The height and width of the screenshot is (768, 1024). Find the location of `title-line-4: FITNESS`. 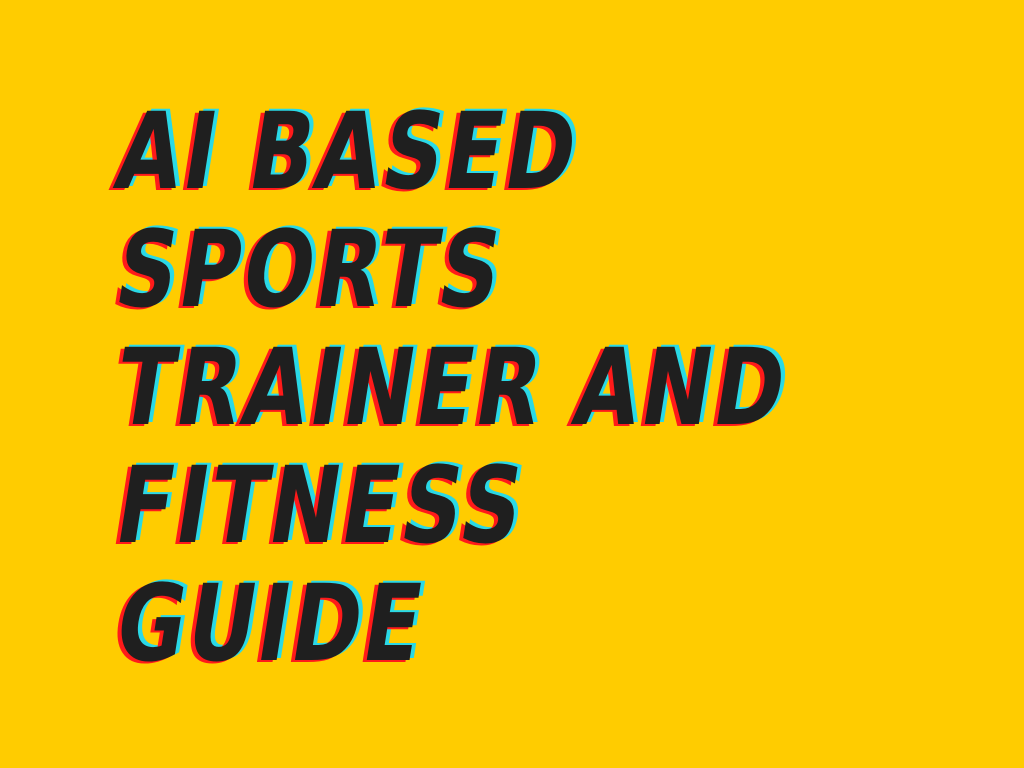

title-line-4: FITNESS is located at coordinates (321, 505).